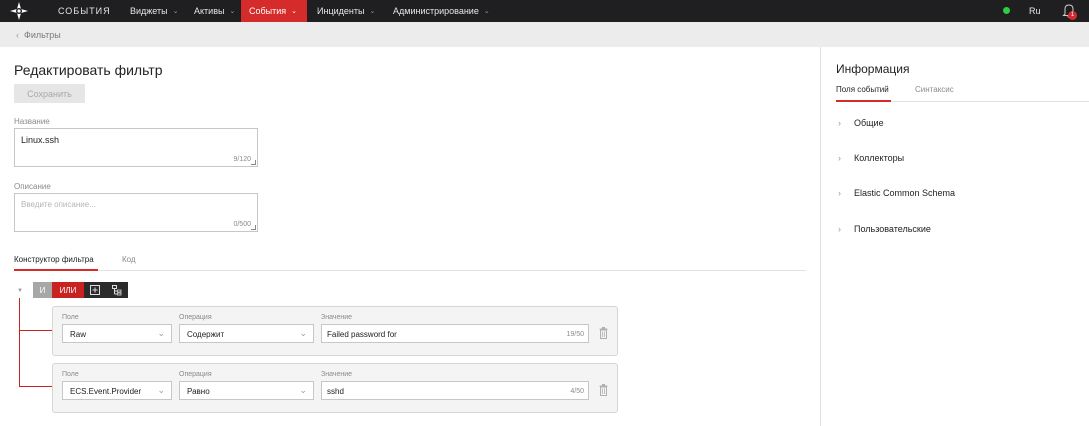 This screenshot has width=1089, height=426. What do you see at coordinates (246, 333) in the screenshot?
I see `operation-select: Содержит ⌄` at bounding box center [246, 333].